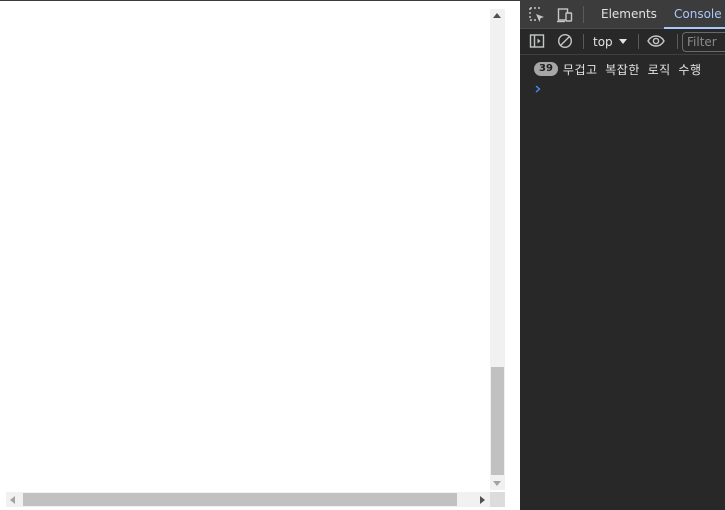 This screenshot has width=725, height=510. Describe the element at coordinates (538, 89) in the screenshot. I see `prompt-chevron-icon` at that location.